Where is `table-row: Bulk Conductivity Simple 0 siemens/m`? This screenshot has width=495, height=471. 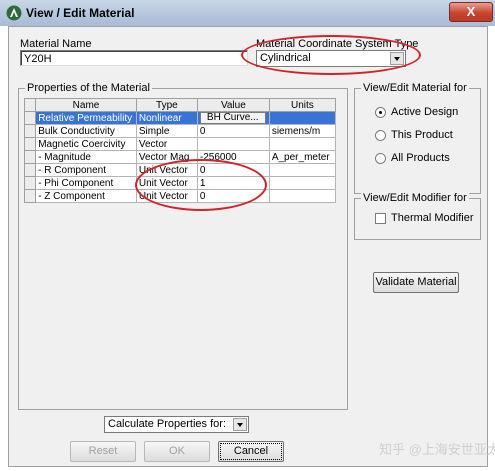 table-row: Bulk Conductivity Simple 0 siemens/m is located at coordinates (180, 131).